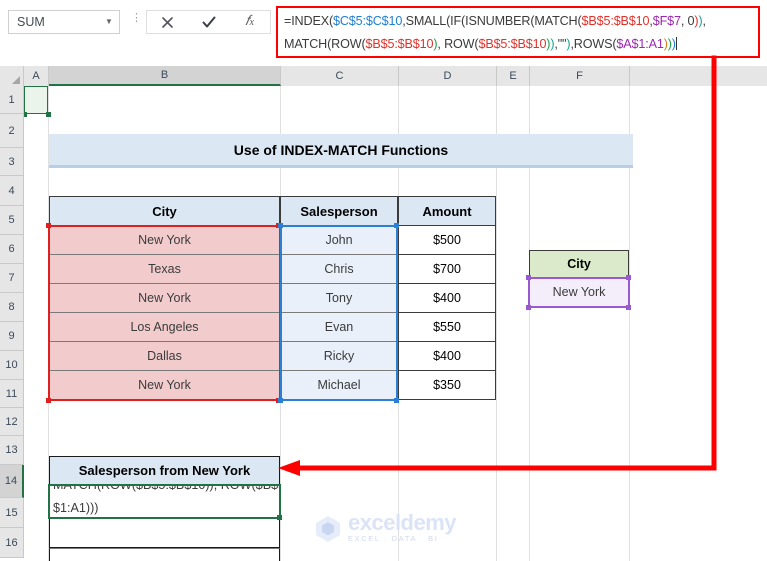 This screenshot has height=561, width=767. I want to click on row-header-3: 3, so click(12, 162).